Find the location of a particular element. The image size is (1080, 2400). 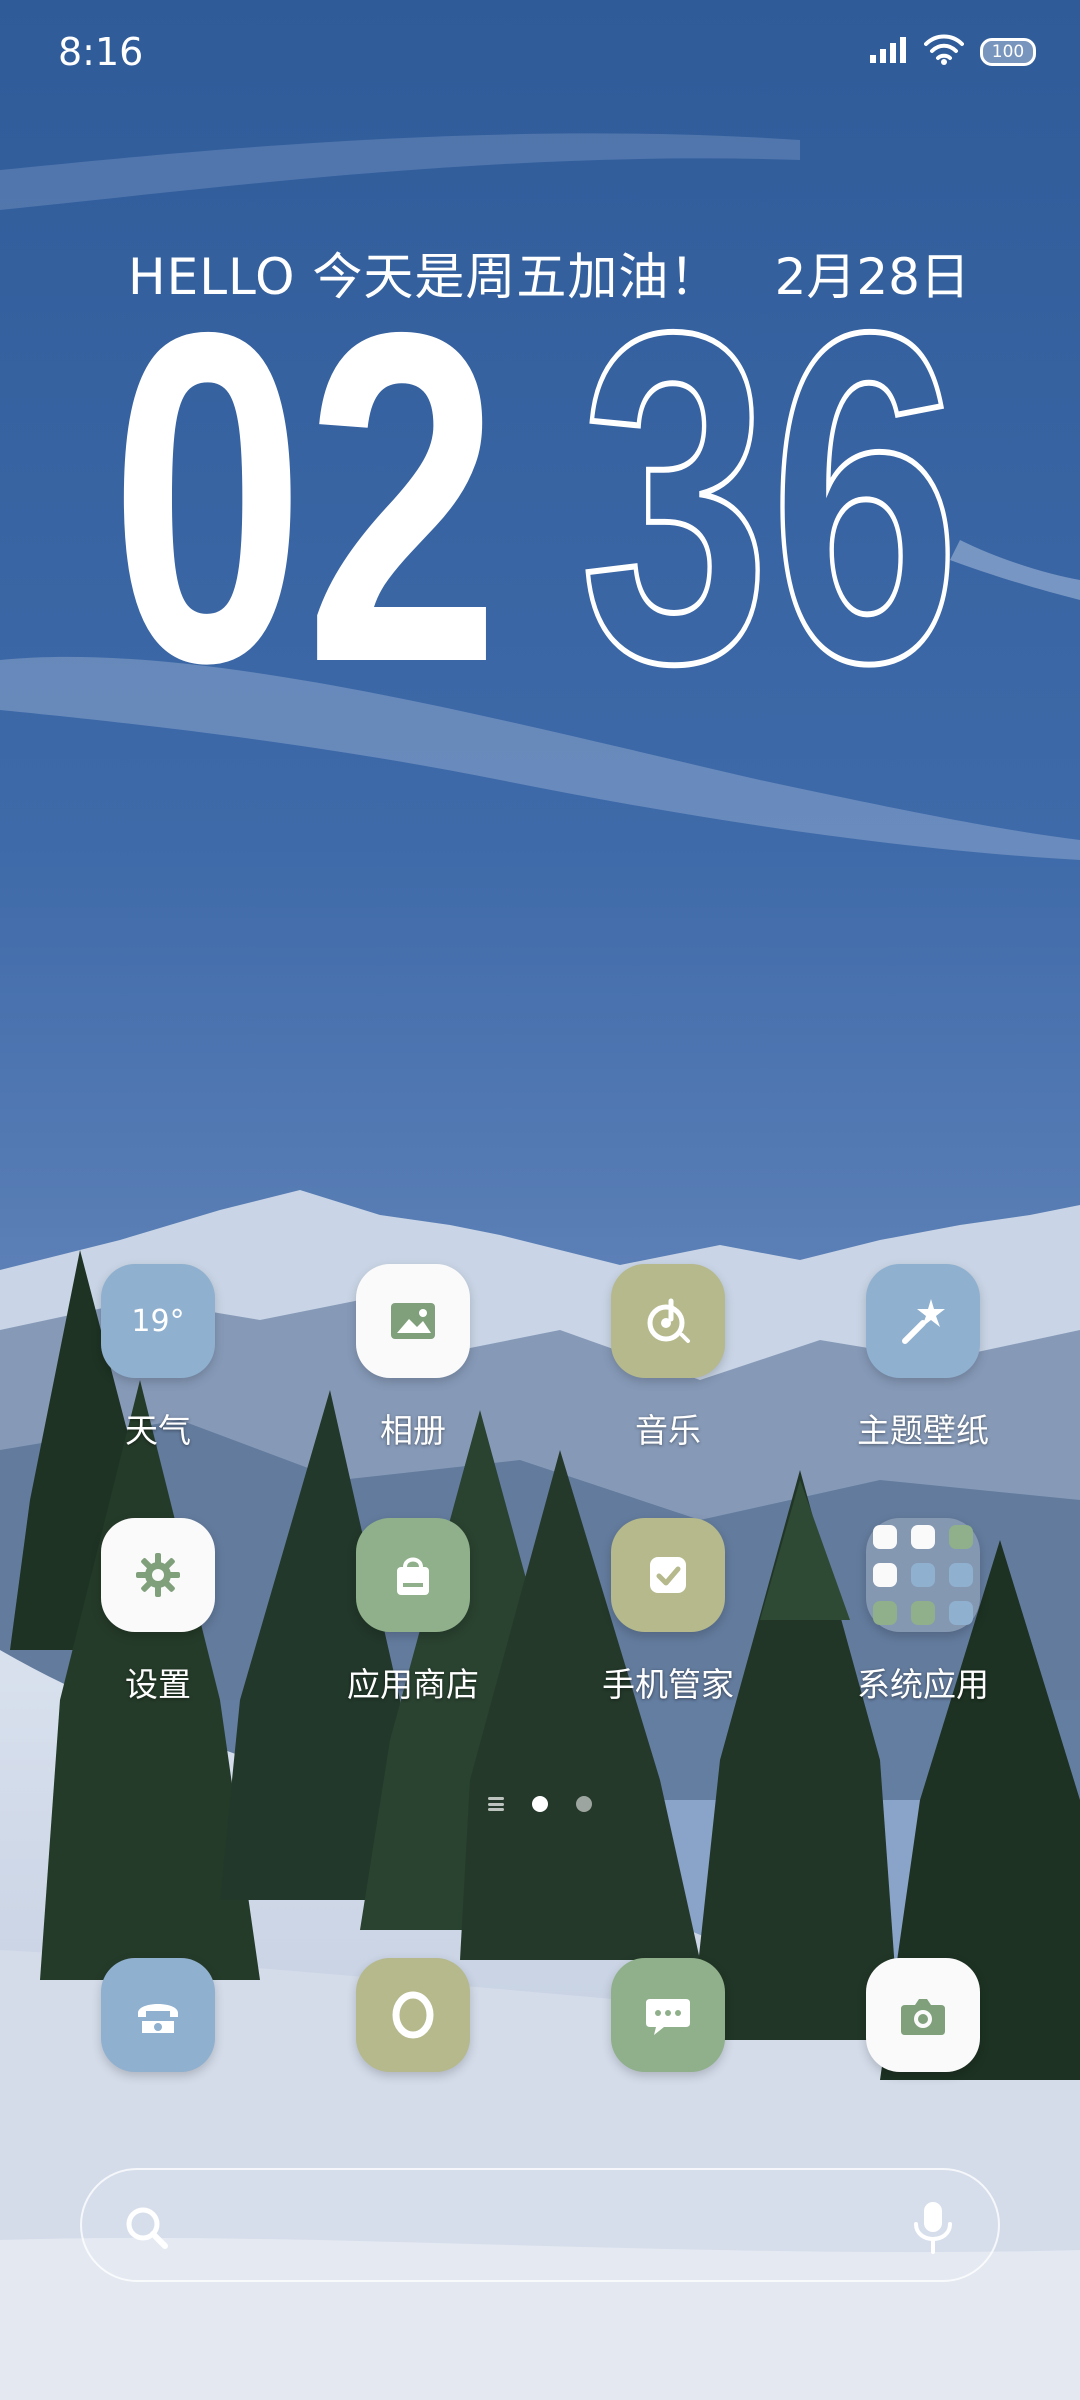

clock-widget: 02 36 is located at coordinates (540, 495).